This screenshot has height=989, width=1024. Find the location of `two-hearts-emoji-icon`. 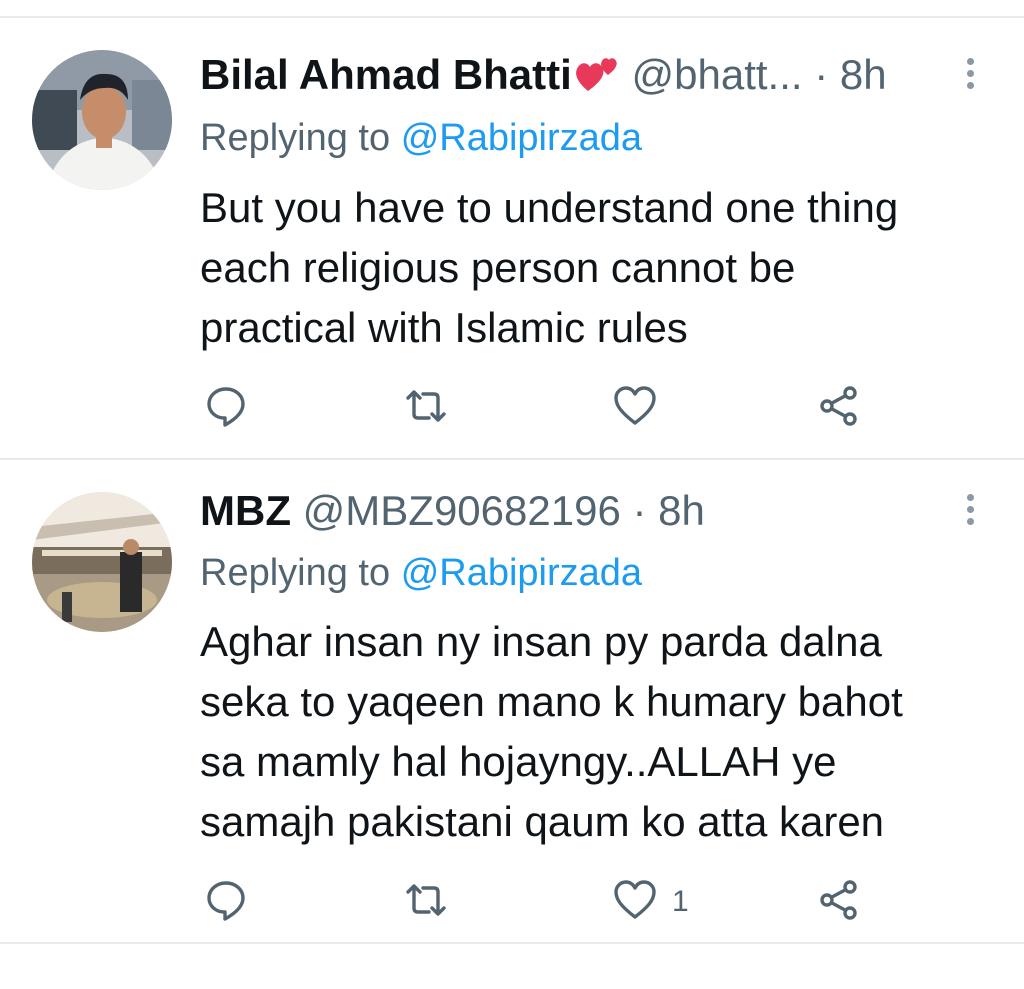

two-hearts-emoji-icon is located at coordinates (597, 78).